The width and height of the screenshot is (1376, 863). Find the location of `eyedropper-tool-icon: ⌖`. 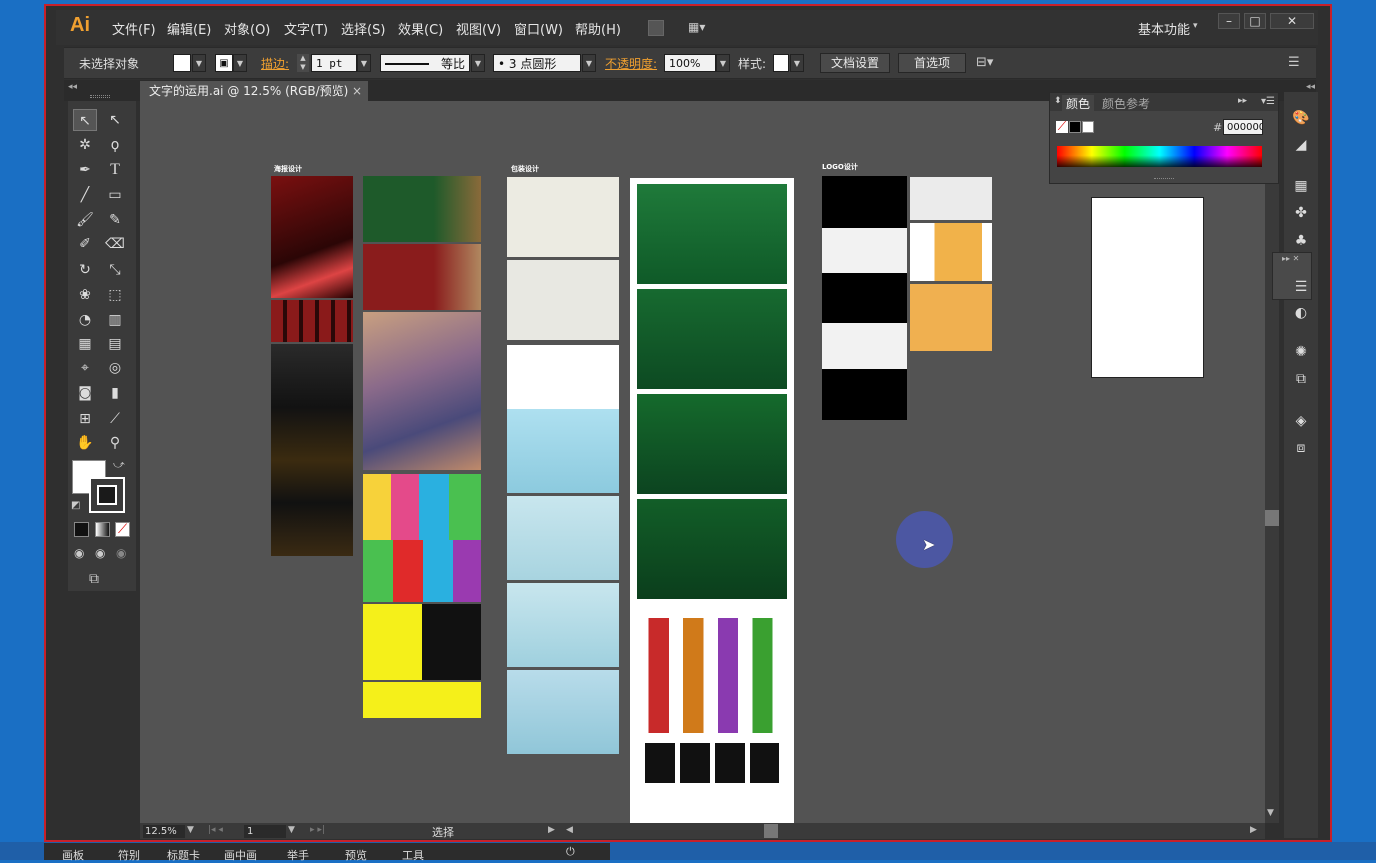

eyedropper-tool-icon: ⌖ is located at coordinates (85, 368).